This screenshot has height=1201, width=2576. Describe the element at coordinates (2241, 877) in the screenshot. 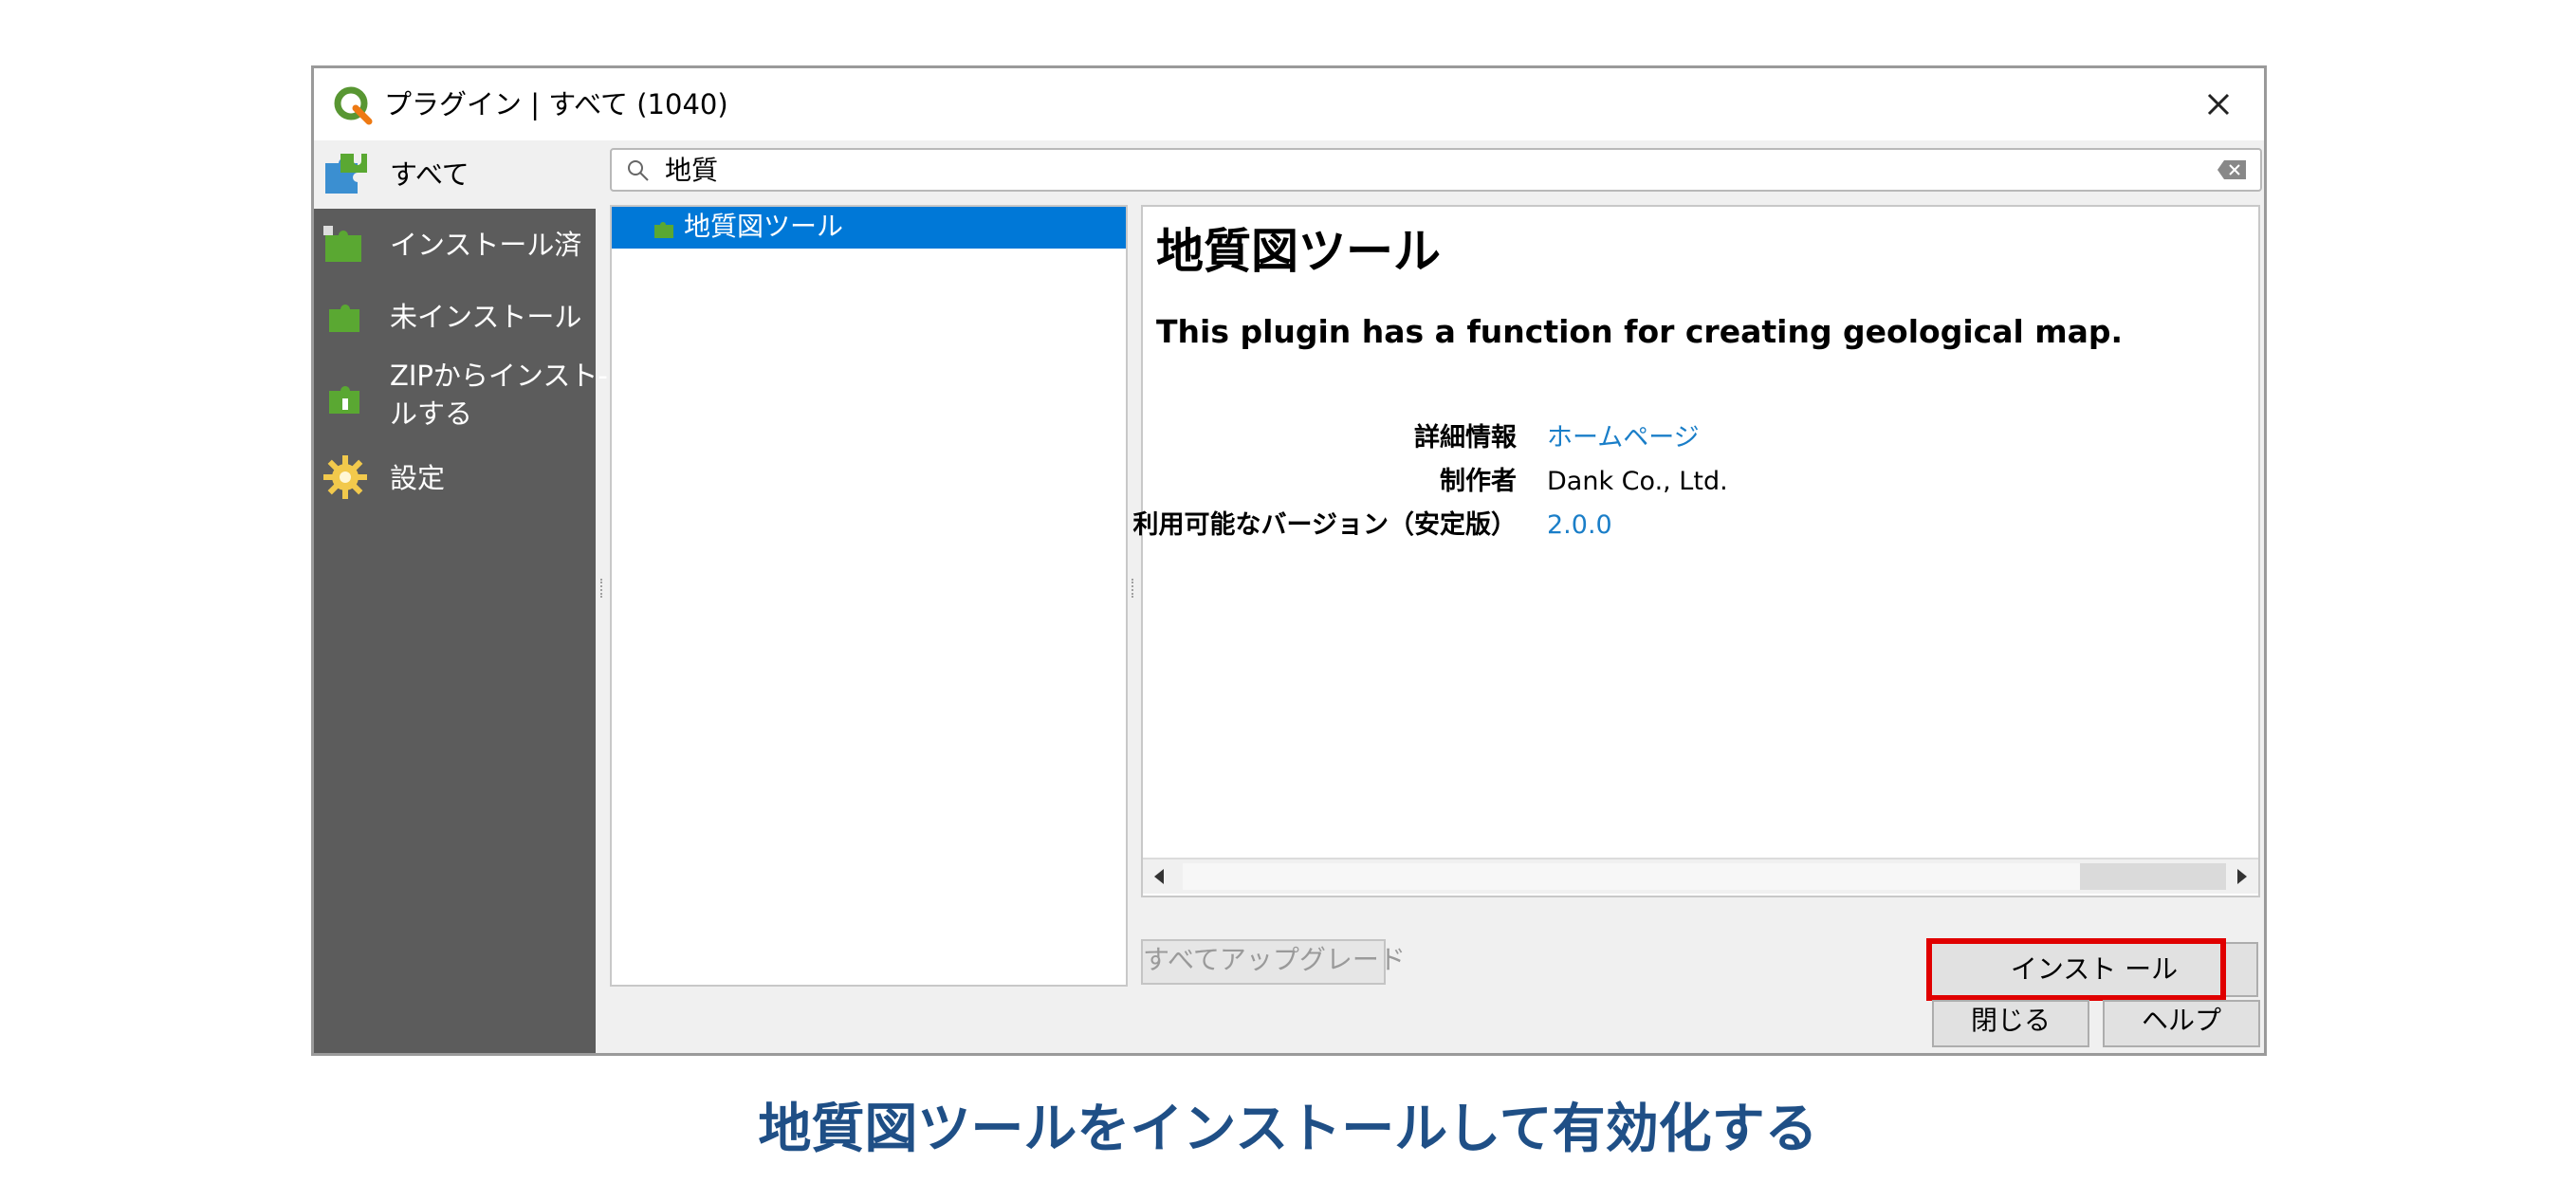

I see `scroll-right-icon` at that location.